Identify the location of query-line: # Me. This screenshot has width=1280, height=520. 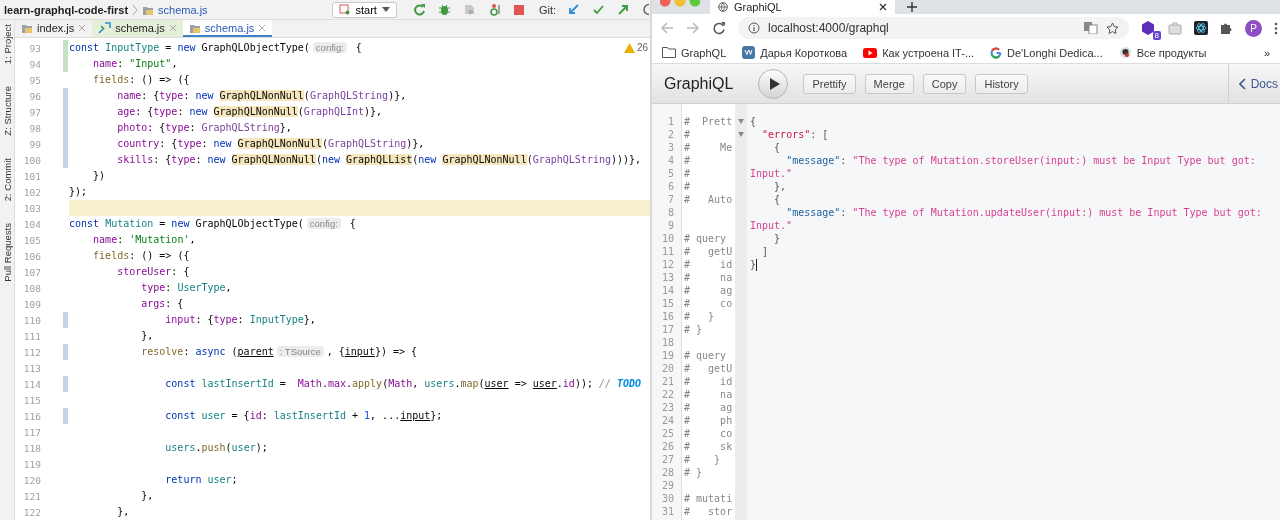
(708, 147).